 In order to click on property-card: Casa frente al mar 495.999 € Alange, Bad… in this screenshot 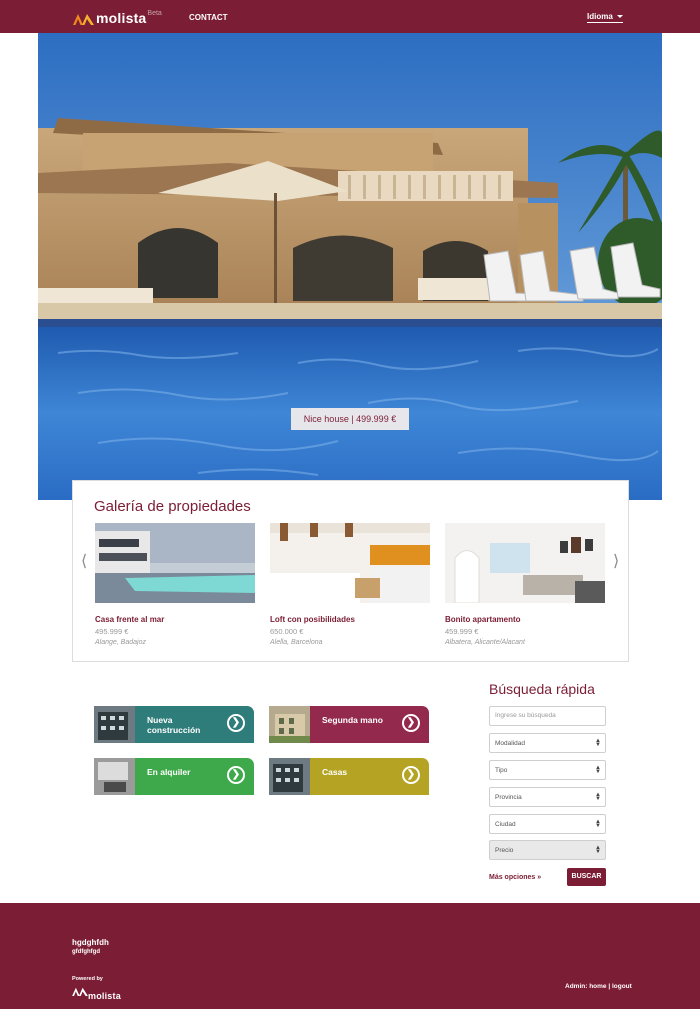, I will do `click(175, 584)`.